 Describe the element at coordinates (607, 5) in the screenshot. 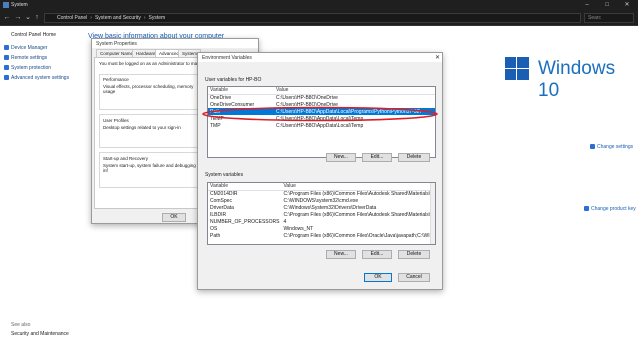

I see `maximize-button: □` at that location.